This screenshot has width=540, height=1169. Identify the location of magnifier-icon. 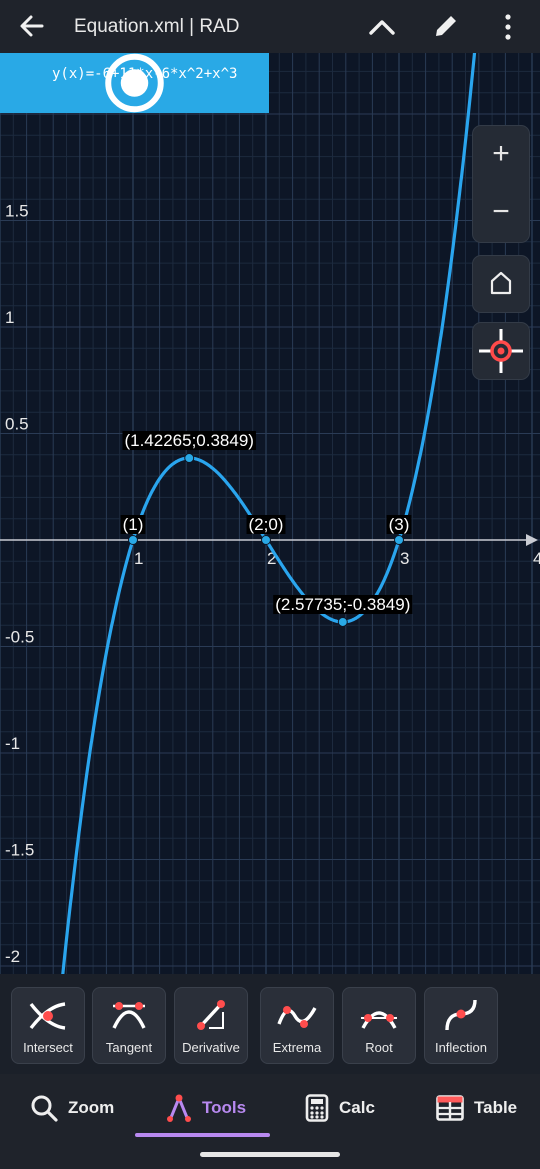
(44, 1108).